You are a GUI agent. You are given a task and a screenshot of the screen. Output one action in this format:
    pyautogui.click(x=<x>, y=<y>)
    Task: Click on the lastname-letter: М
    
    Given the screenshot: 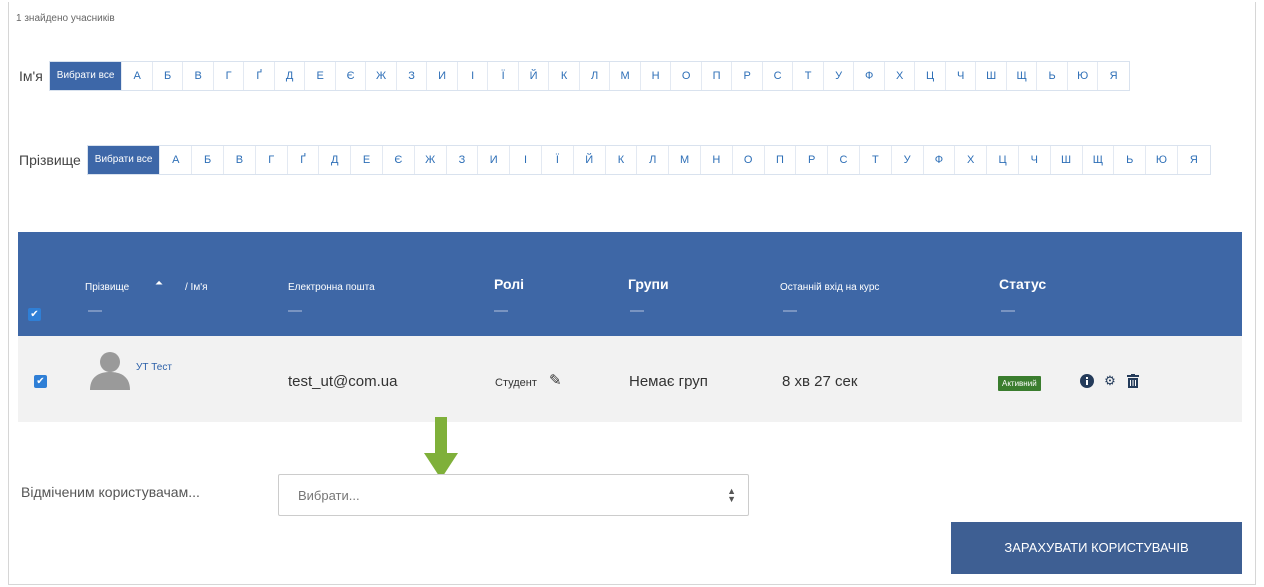 What is the action you would take?
    pyautogui.click(x=685, y=160)
    